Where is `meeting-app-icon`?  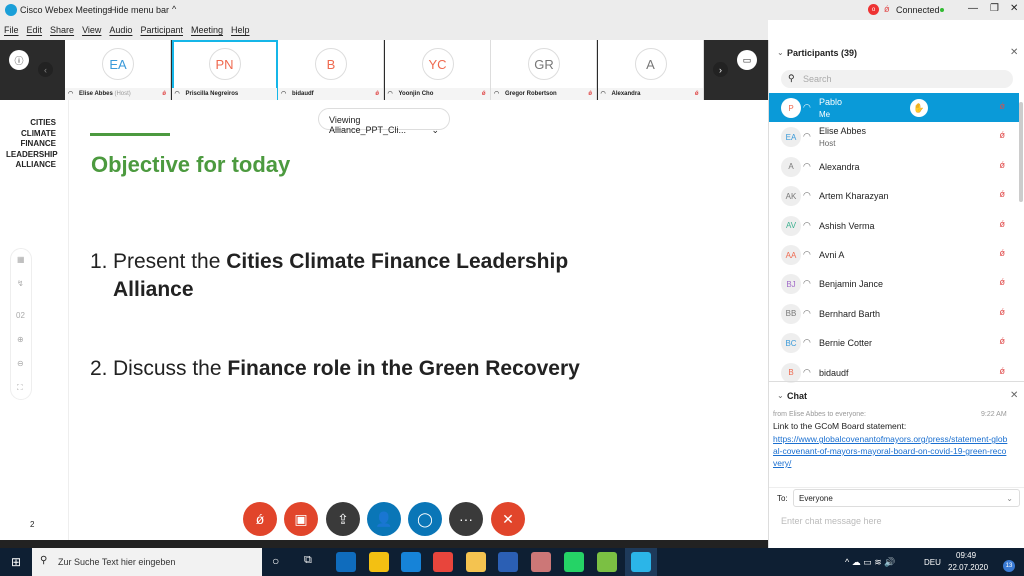 meeting-app-icon is located at coordinates (411, 562).